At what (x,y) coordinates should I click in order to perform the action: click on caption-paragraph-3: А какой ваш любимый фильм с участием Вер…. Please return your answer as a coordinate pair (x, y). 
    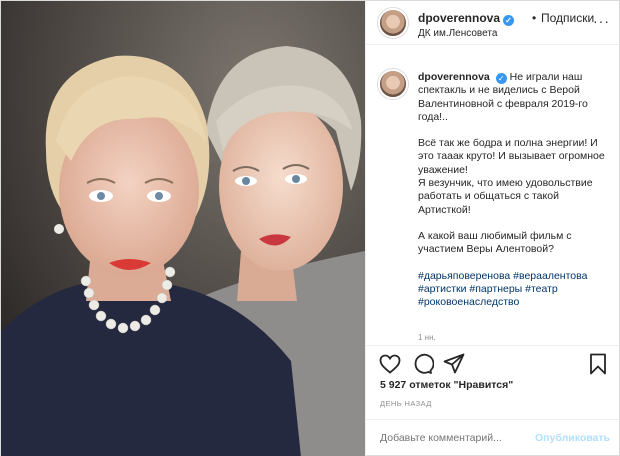
    Looking at the image, I should click on (495, 242).